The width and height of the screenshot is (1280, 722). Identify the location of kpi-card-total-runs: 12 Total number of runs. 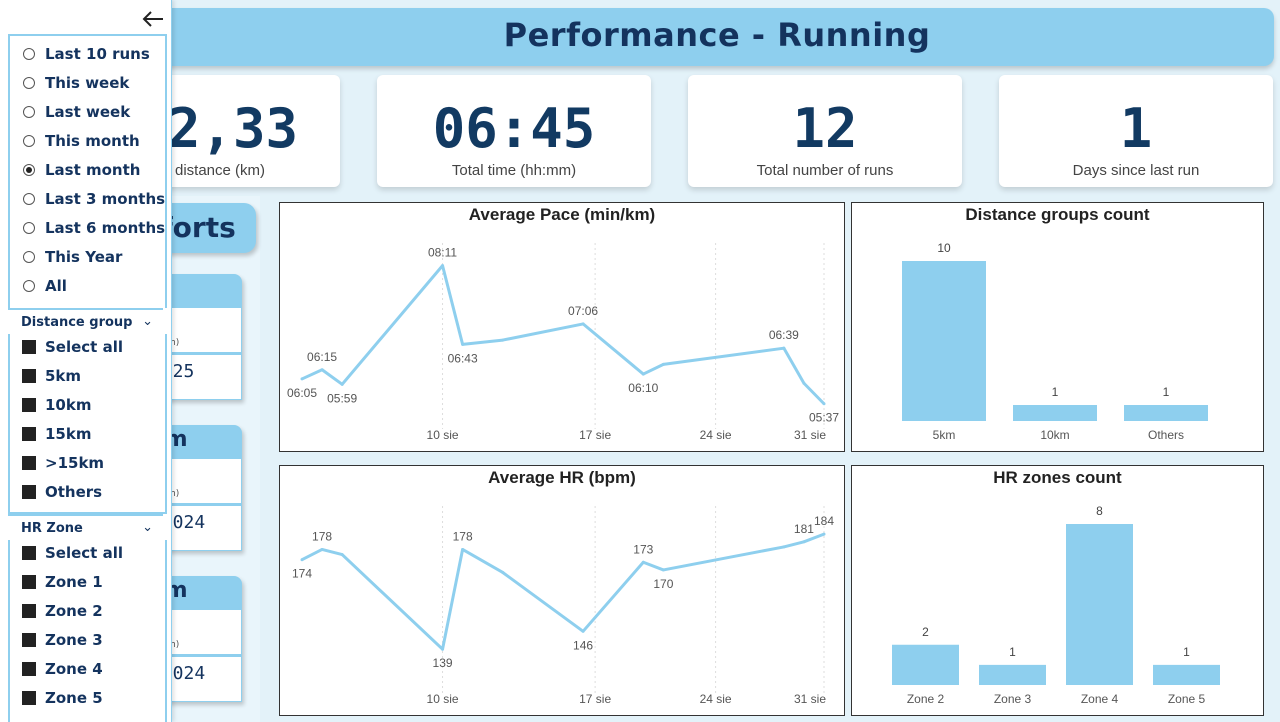
(825, 131).